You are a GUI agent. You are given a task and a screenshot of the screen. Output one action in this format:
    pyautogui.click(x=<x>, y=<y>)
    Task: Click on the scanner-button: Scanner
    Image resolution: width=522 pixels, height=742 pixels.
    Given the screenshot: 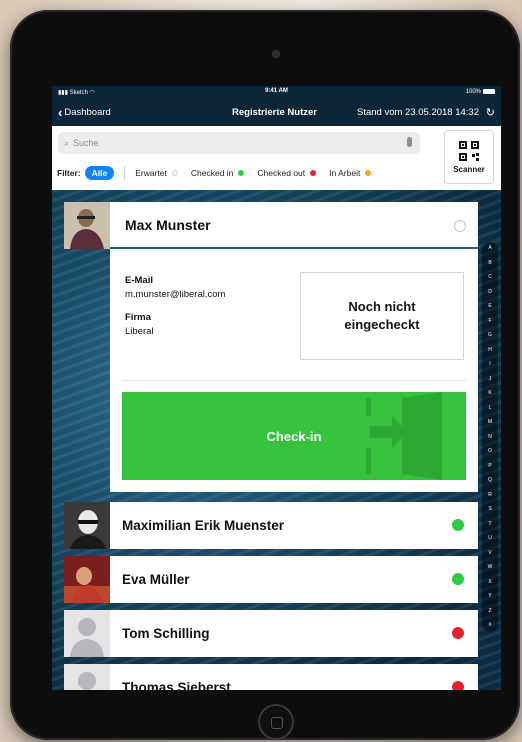 What is the action you would take?
    pyautogui.click(x=469, y=157)
    